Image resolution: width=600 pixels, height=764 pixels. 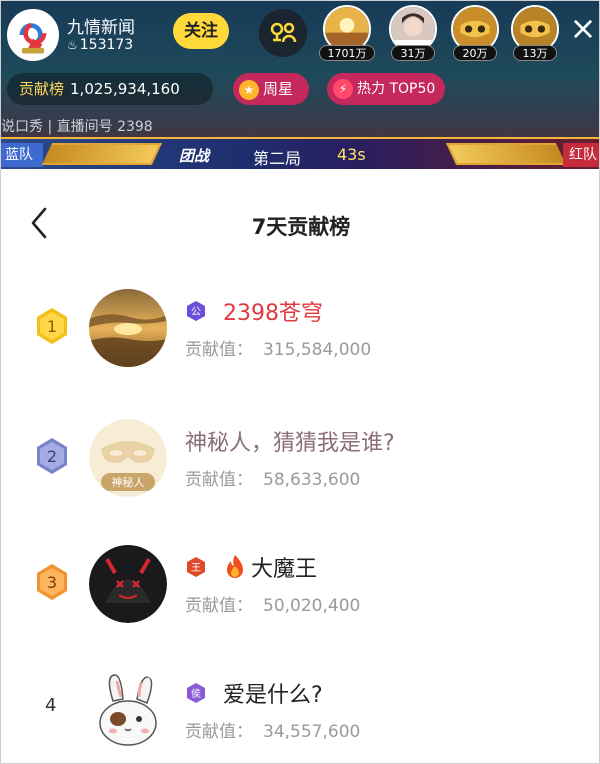 I want to click on rank-badge-bronze: 3, so click(x=52, y=582).